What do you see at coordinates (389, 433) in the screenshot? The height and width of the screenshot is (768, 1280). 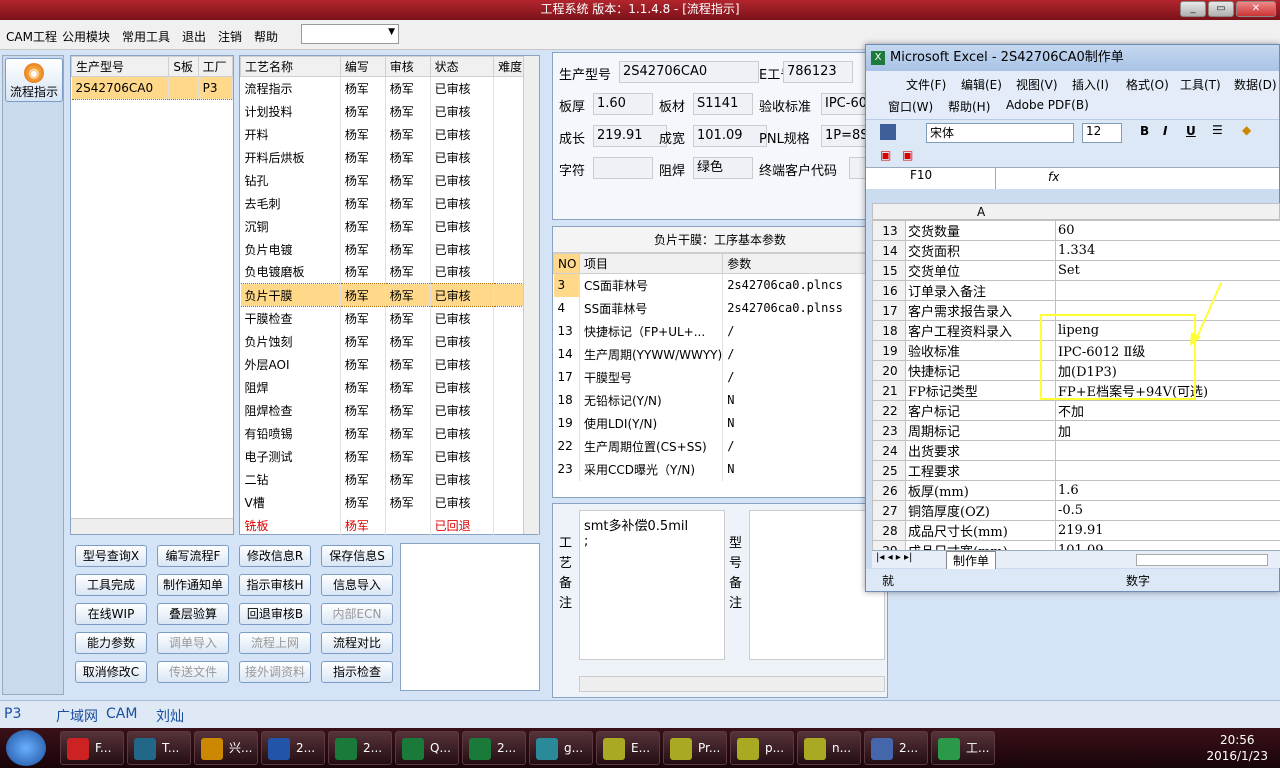 I see `process-row: 有铅喷锡 杨军 杨军 已审核` at bounding box center [389, 433].